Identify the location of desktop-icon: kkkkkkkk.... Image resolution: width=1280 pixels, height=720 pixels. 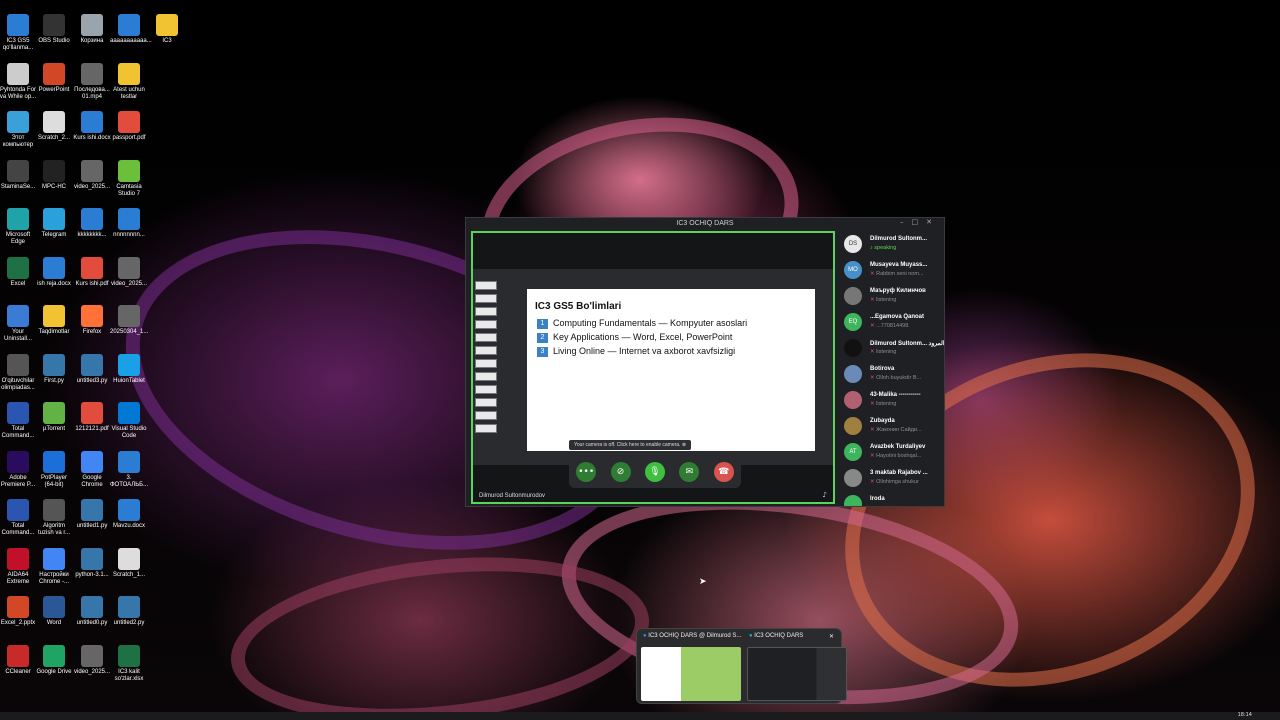
(92, 223).